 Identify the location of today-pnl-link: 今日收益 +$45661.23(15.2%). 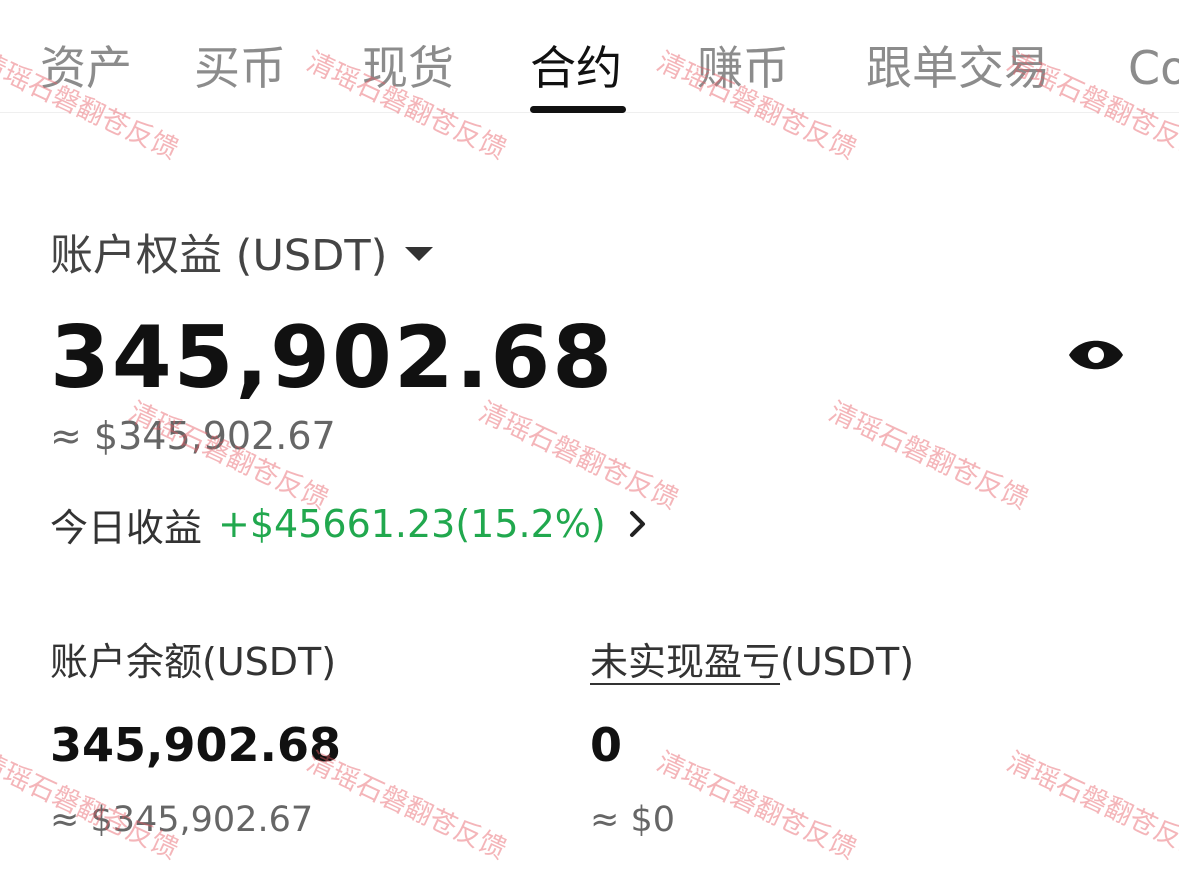
(349, 524).